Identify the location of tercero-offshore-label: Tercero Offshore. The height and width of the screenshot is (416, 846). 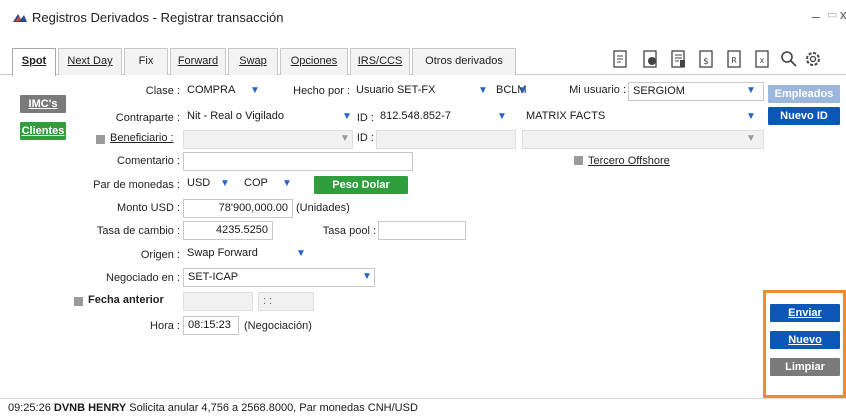
(629, 161).